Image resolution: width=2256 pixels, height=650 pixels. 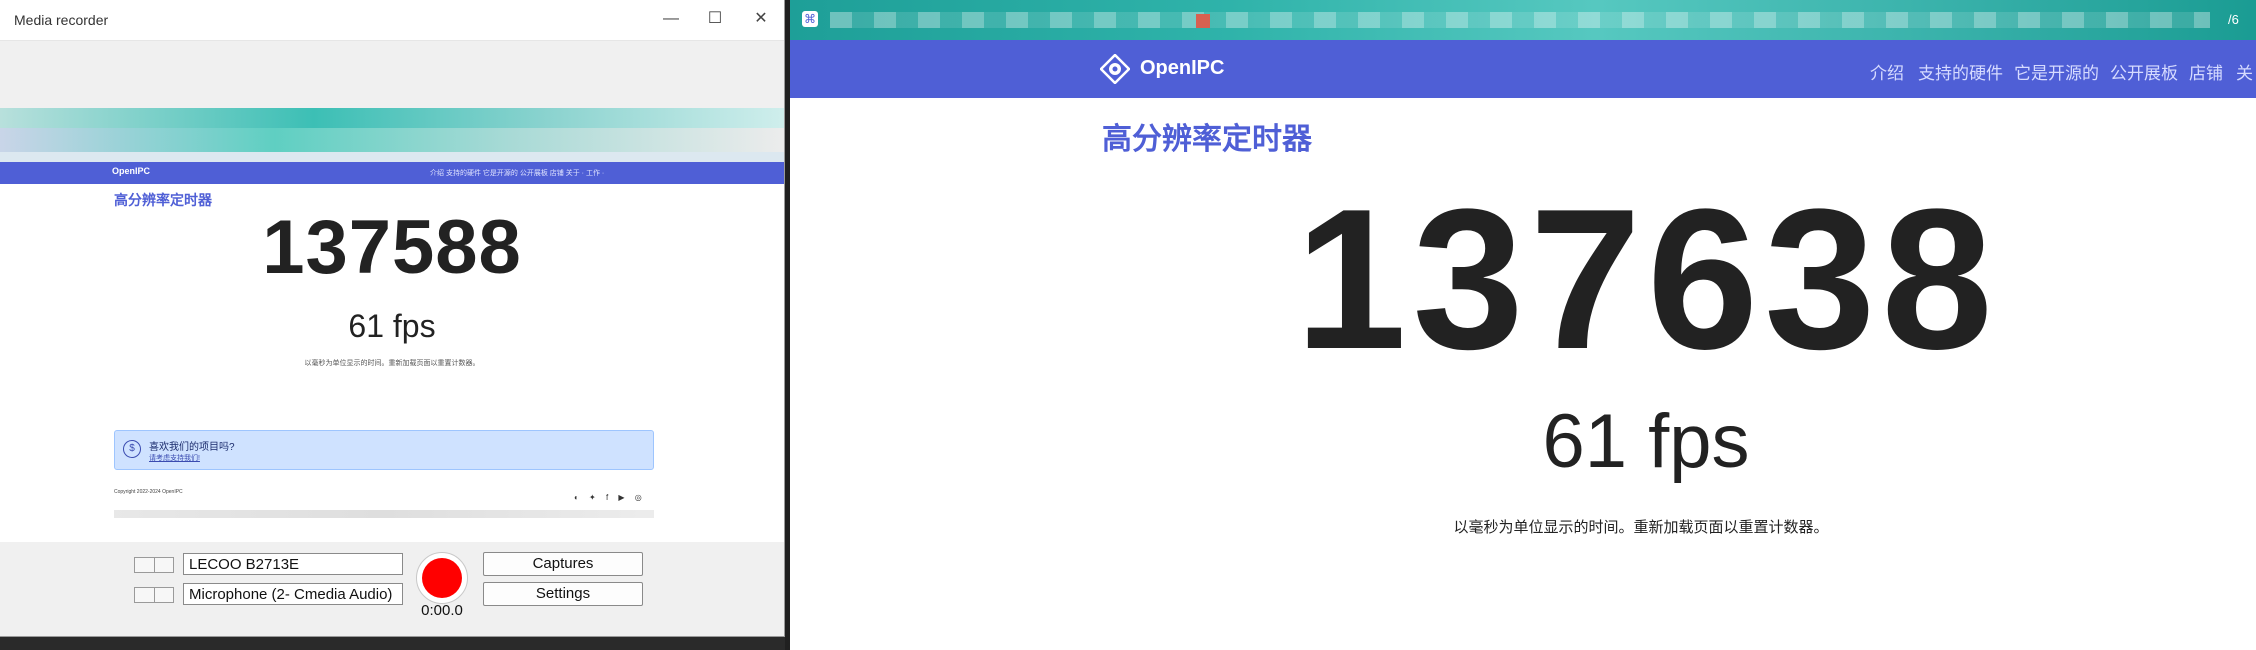 I want to click on openipc-logo-icon, so click(x=1115, y=69).